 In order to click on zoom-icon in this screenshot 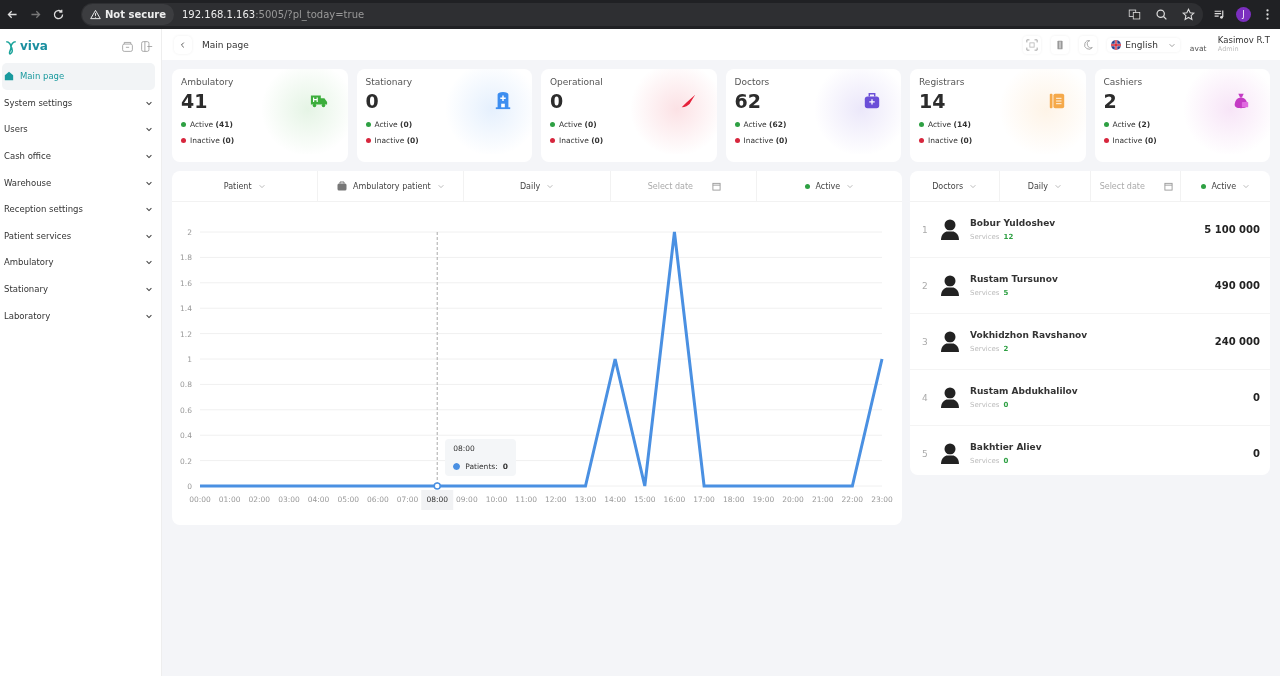, I will do `click(1161, 14)`.